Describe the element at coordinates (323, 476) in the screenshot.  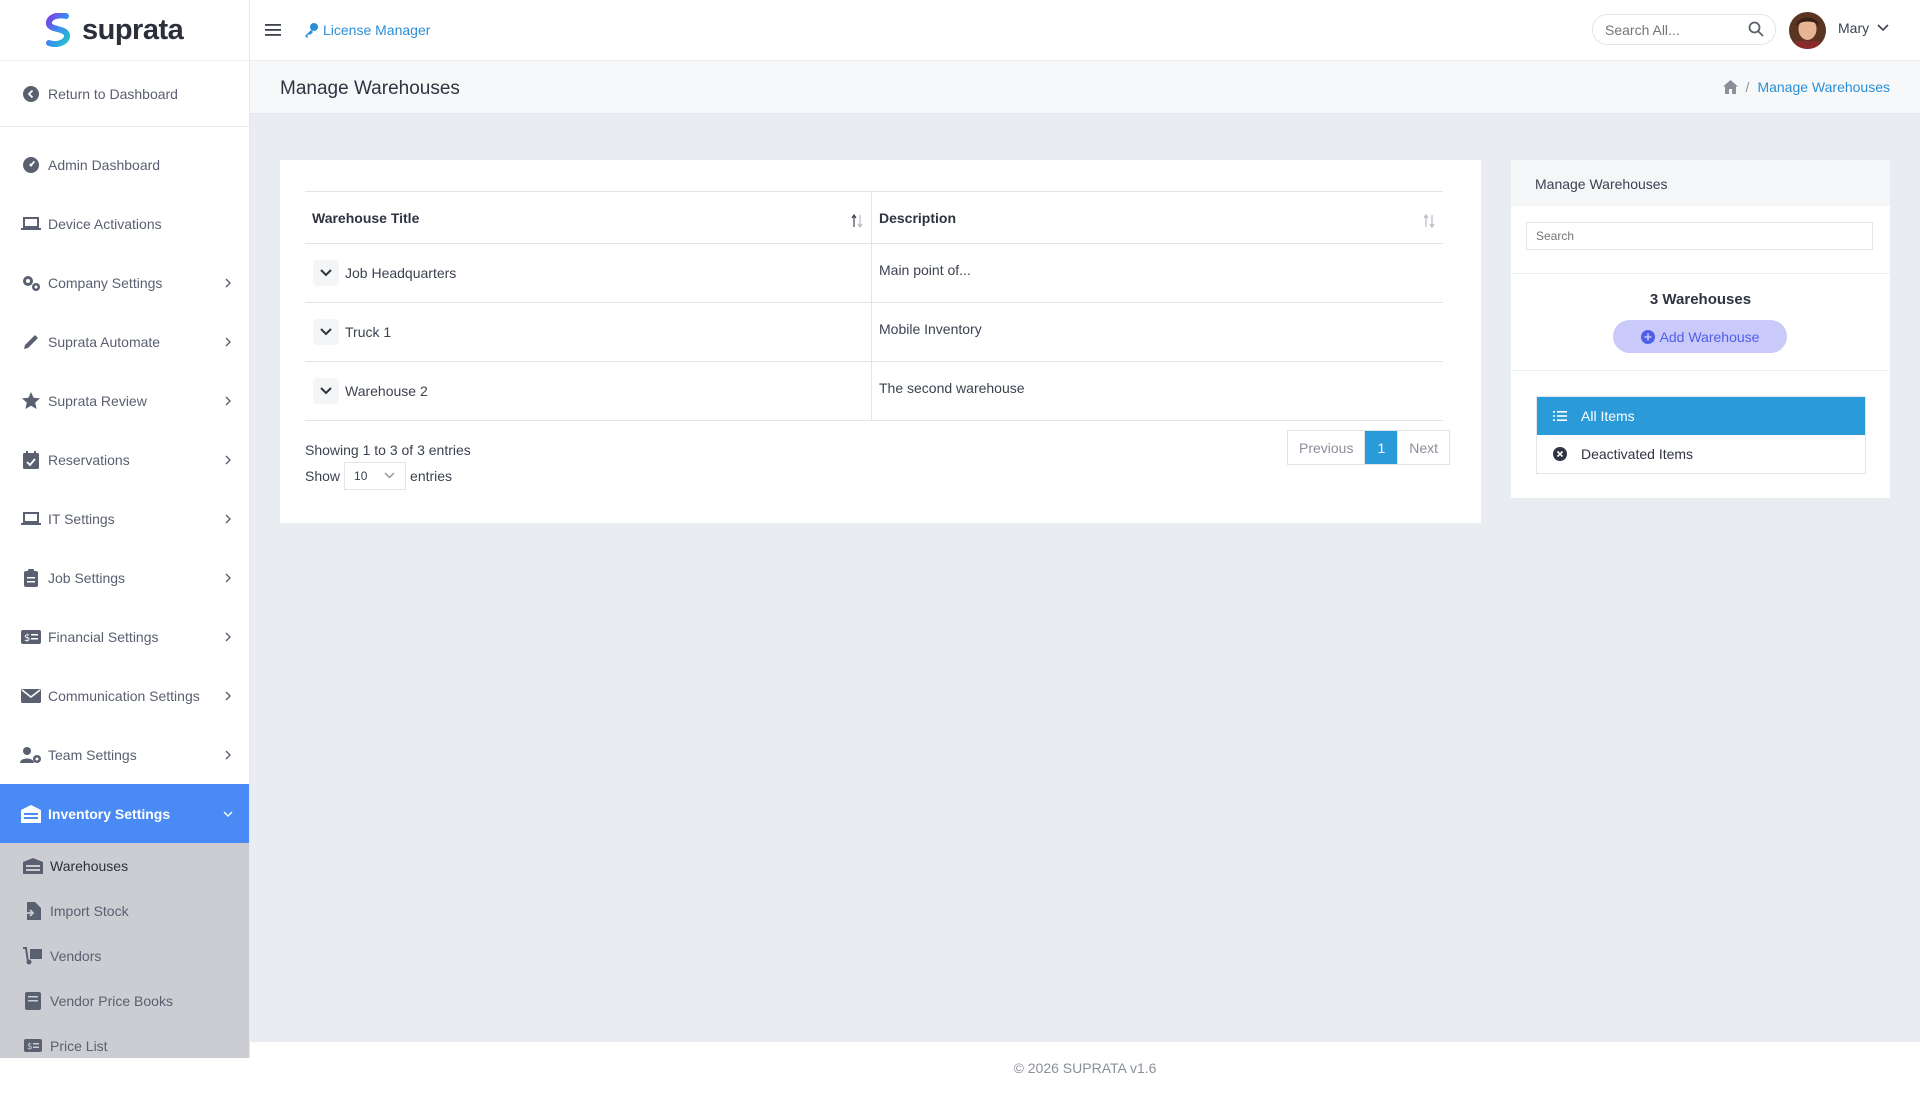
I see `show-label: Show` at that location.